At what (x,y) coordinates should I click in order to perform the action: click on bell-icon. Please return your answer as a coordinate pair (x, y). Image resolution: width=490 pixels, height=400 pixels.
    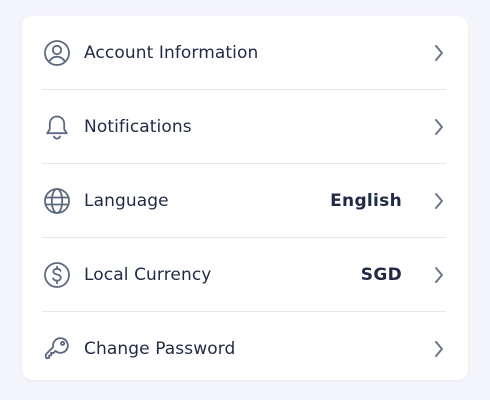
    Looking at the image, I should click on (57, 127).